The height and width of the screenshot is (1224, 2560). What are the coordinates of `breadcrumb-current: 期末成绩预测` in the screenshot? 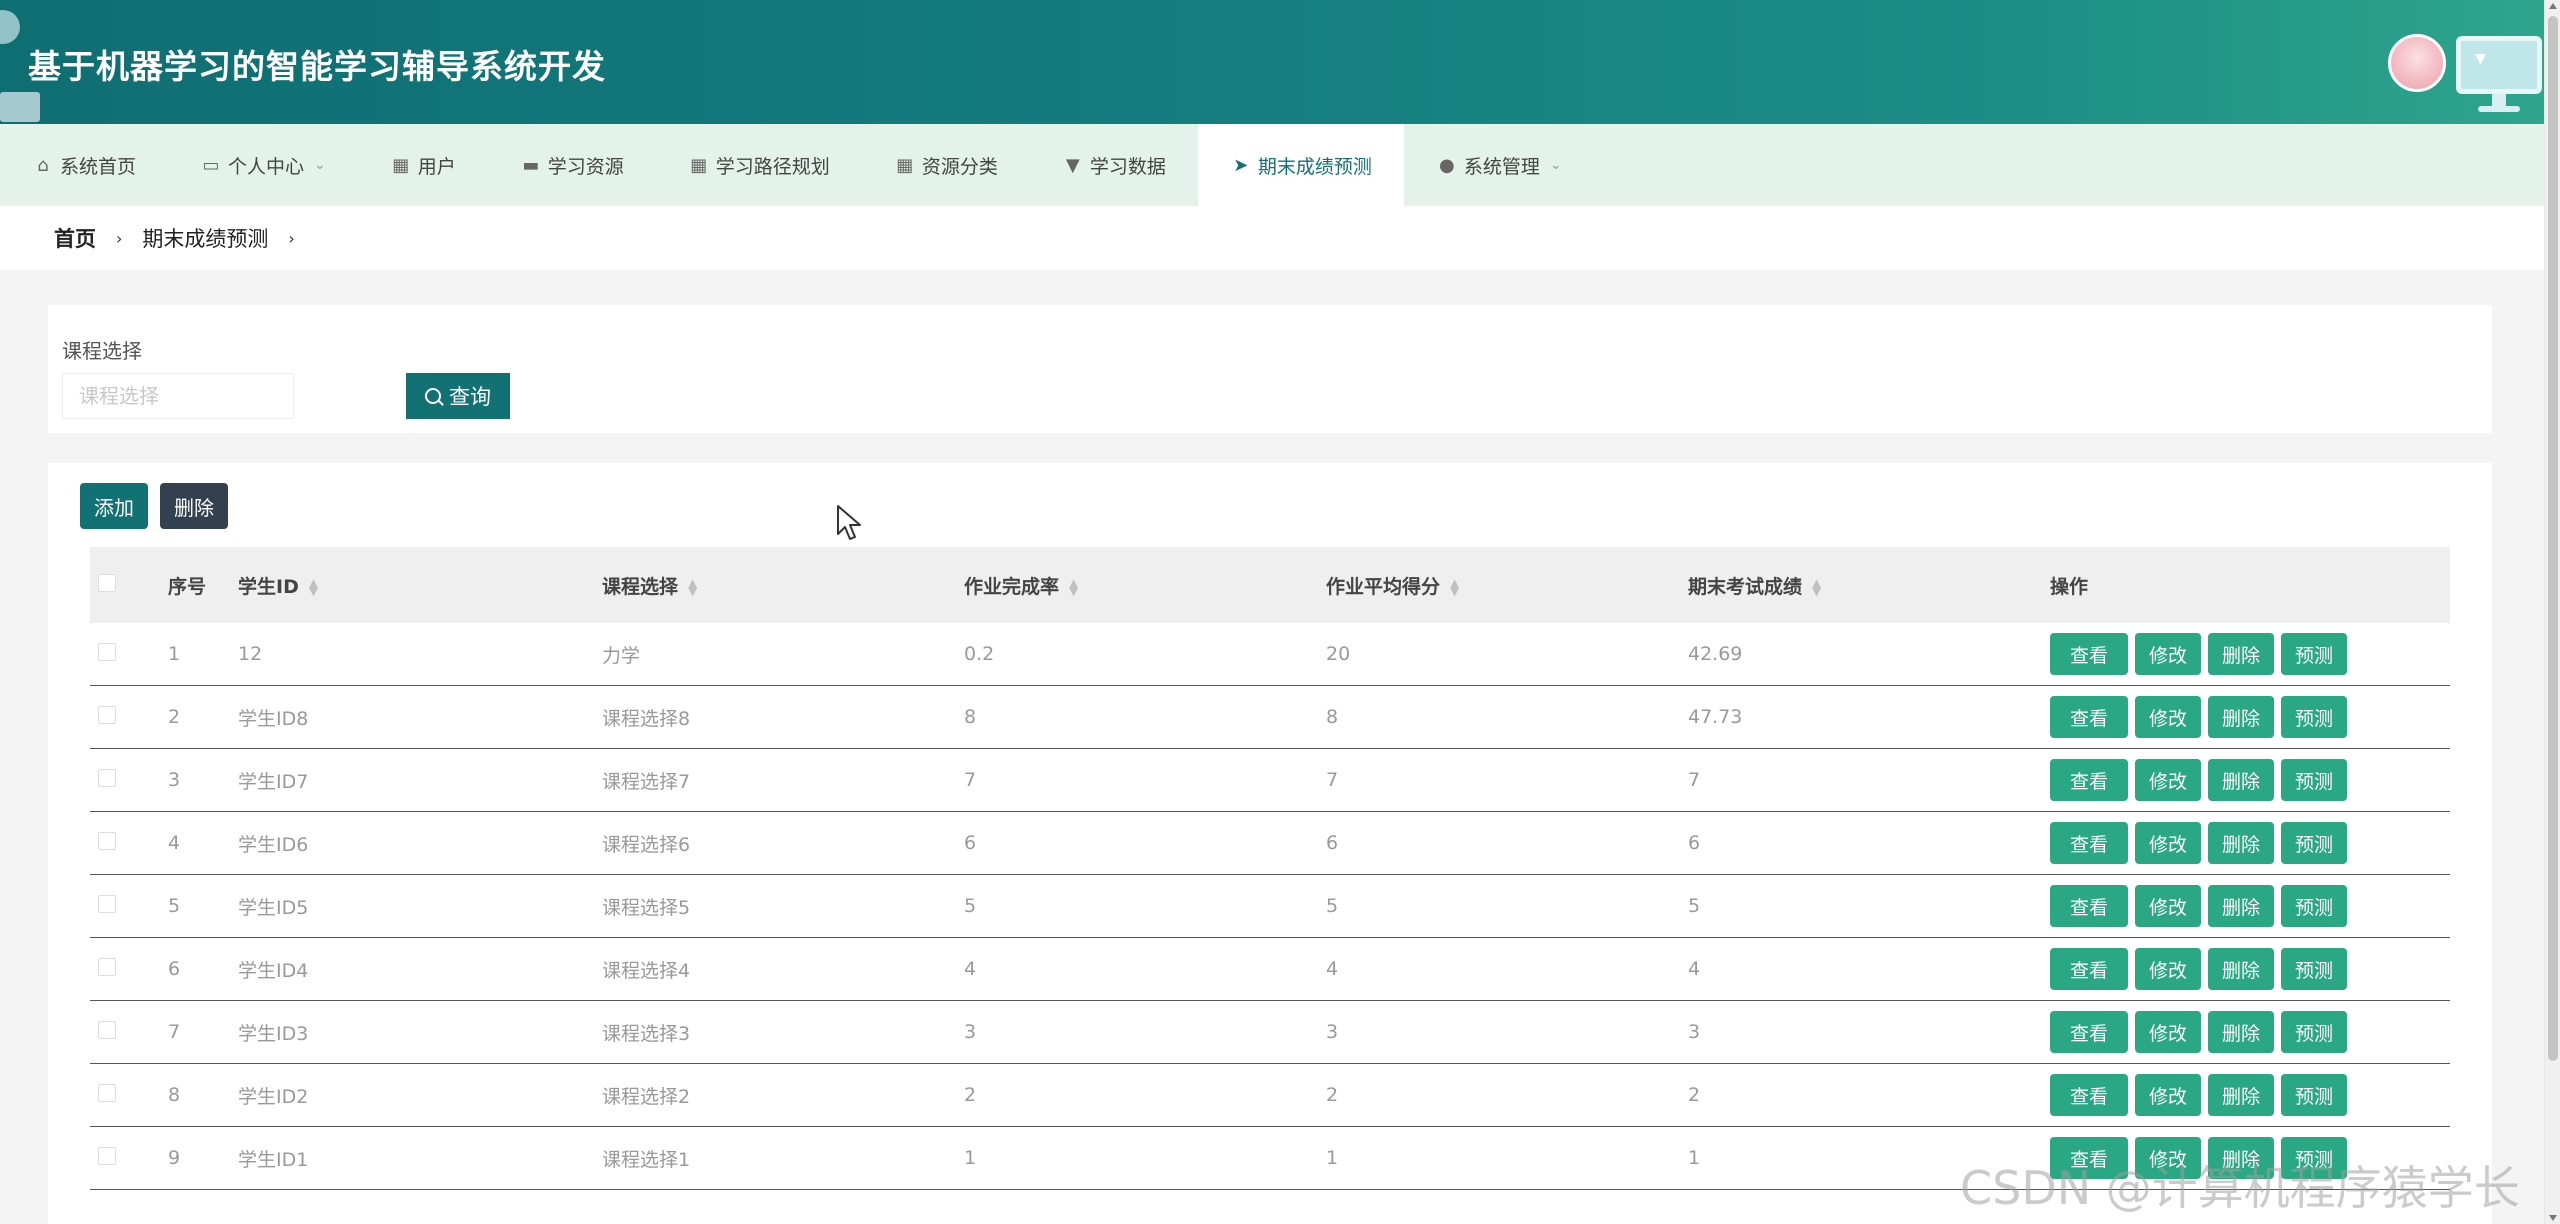 It's located at (205, 238).